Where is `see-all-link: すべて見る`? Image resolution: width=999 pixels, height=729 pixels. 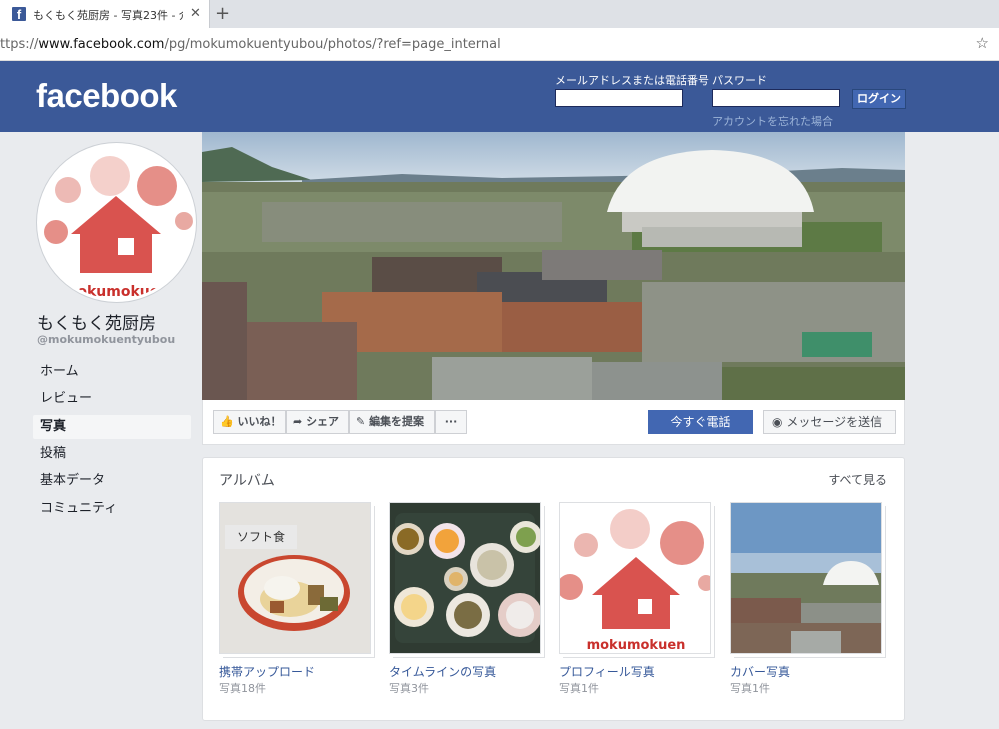 see-all-link: すべて見る is located at coordinates (857, 479).